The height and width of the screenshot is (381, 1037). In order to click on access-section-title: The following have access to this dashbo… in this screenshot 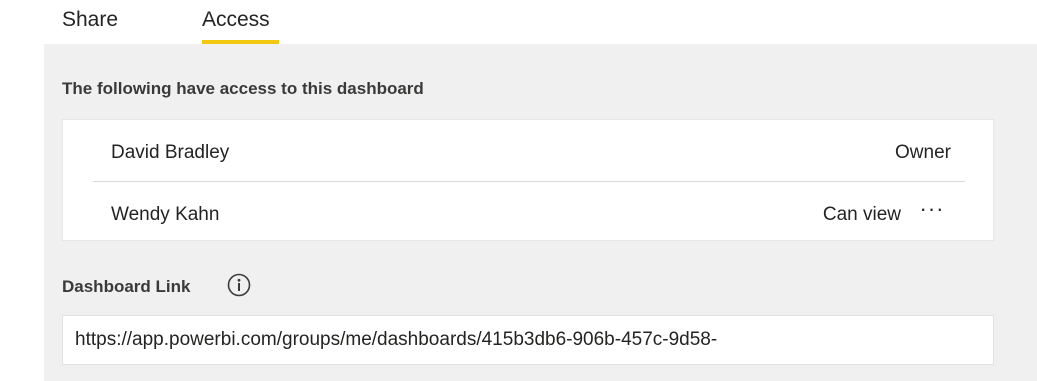, I will do `click(243, 88)`.